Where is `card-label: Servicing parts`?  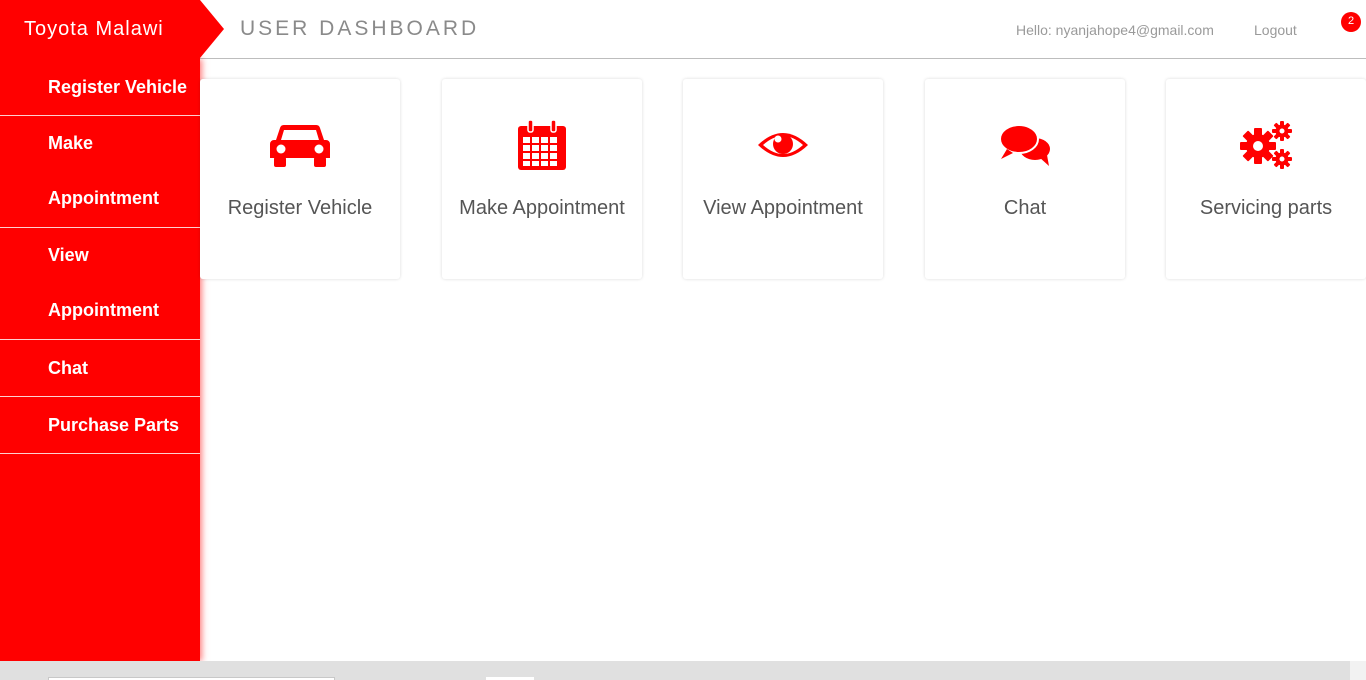 card-label: Servicing parts is located at coordinates (1266, 208).